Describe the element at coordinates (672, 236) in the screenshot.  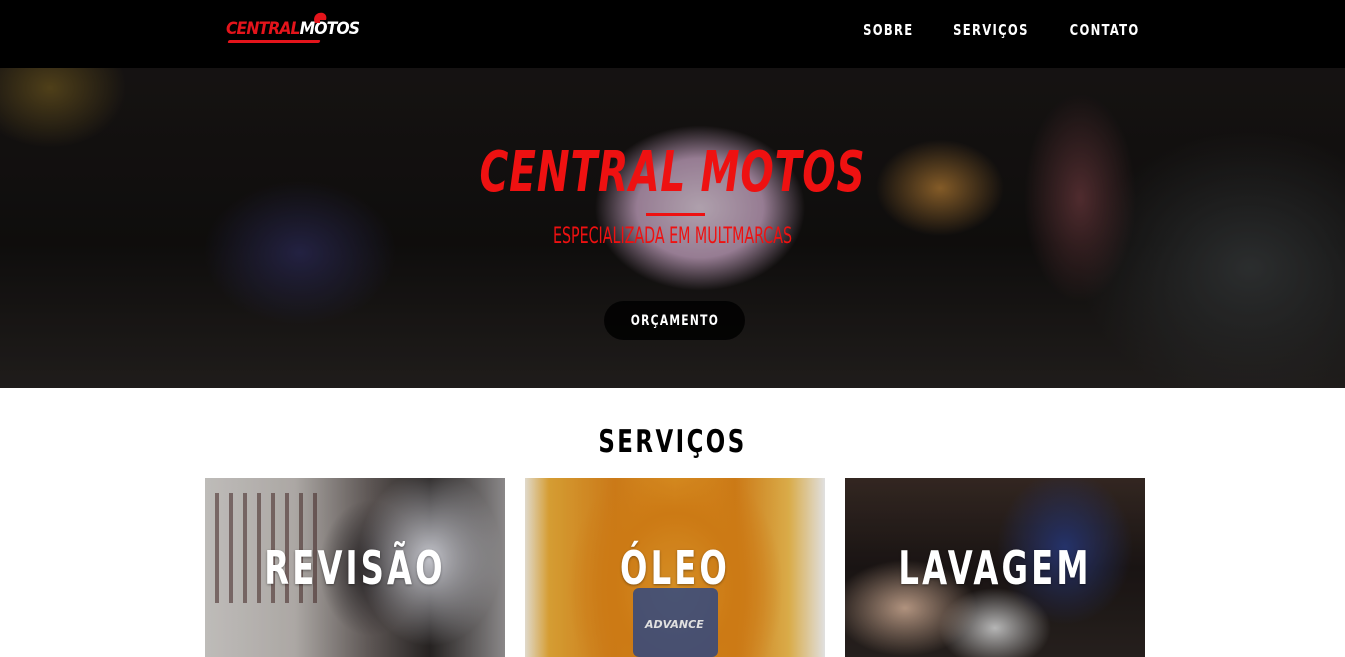
I see `hero-subtitle: ESPECIALIZADA EM MULTMARCAS` at that location.